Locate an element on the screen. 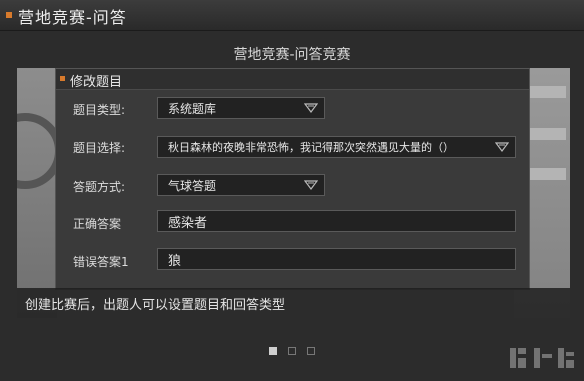 The image size is (584, 381). page-dot-active is located at coordinates (273, 351).